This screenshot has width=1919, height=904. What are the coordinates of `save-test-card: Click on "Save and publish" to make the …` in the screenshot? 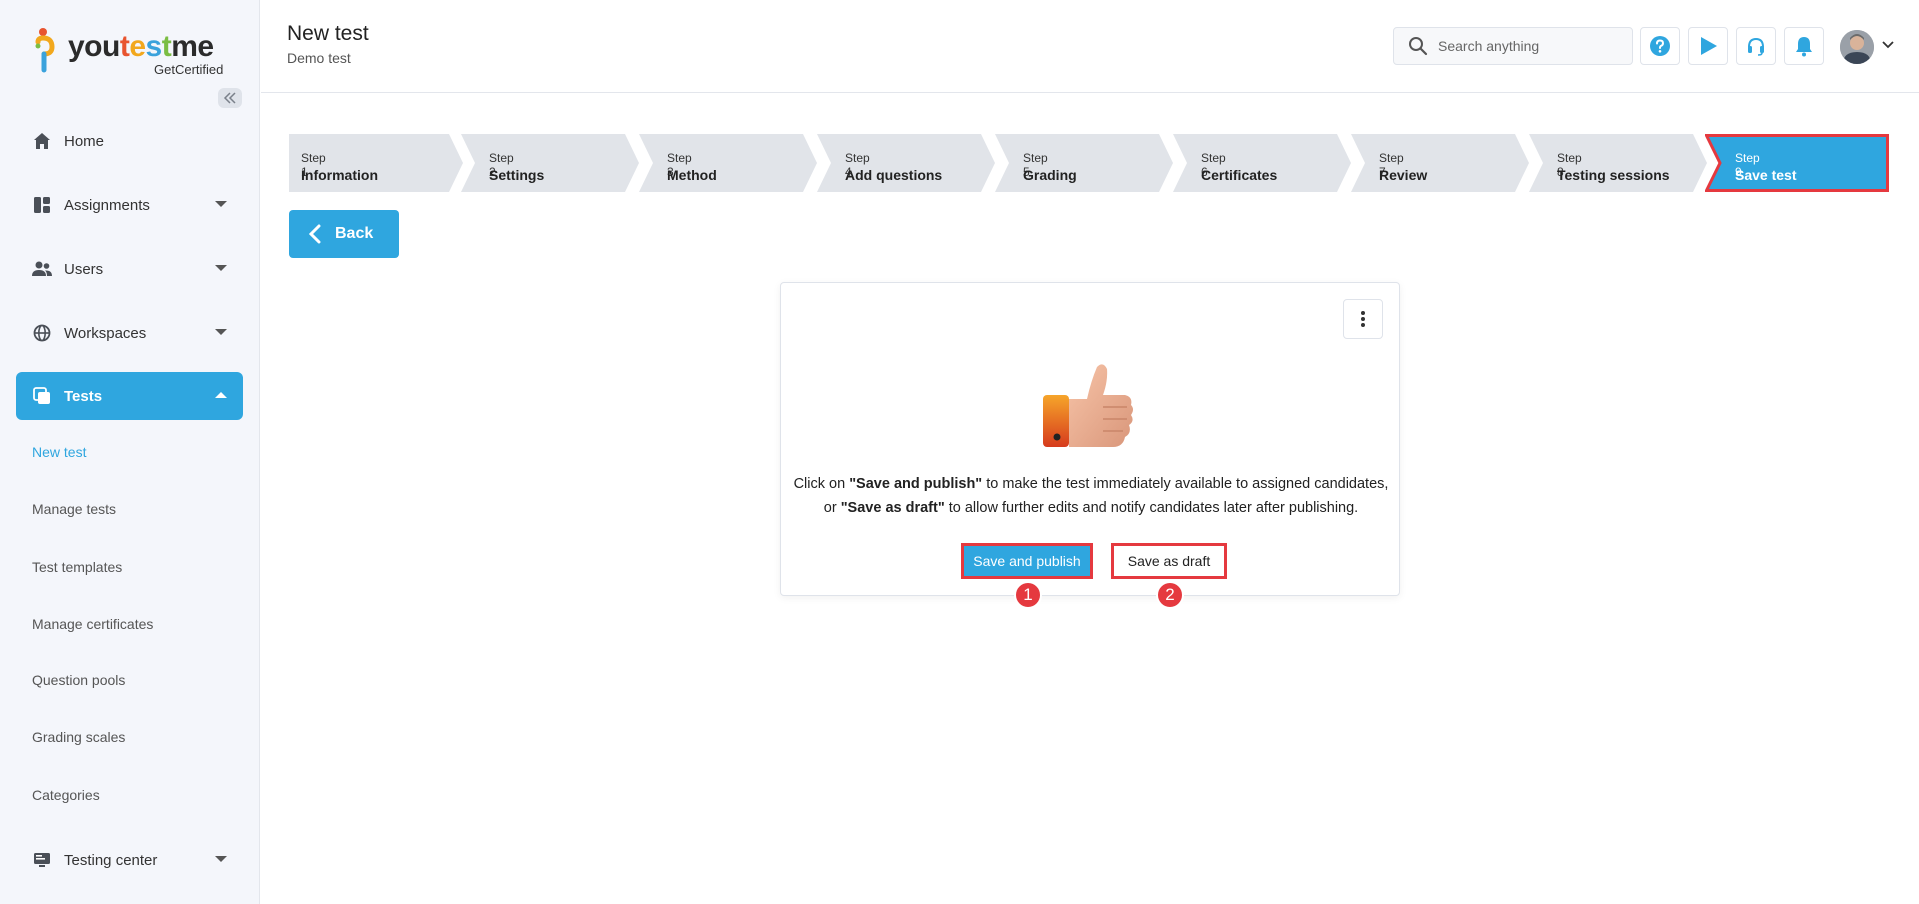 It's located at (1090, 445).